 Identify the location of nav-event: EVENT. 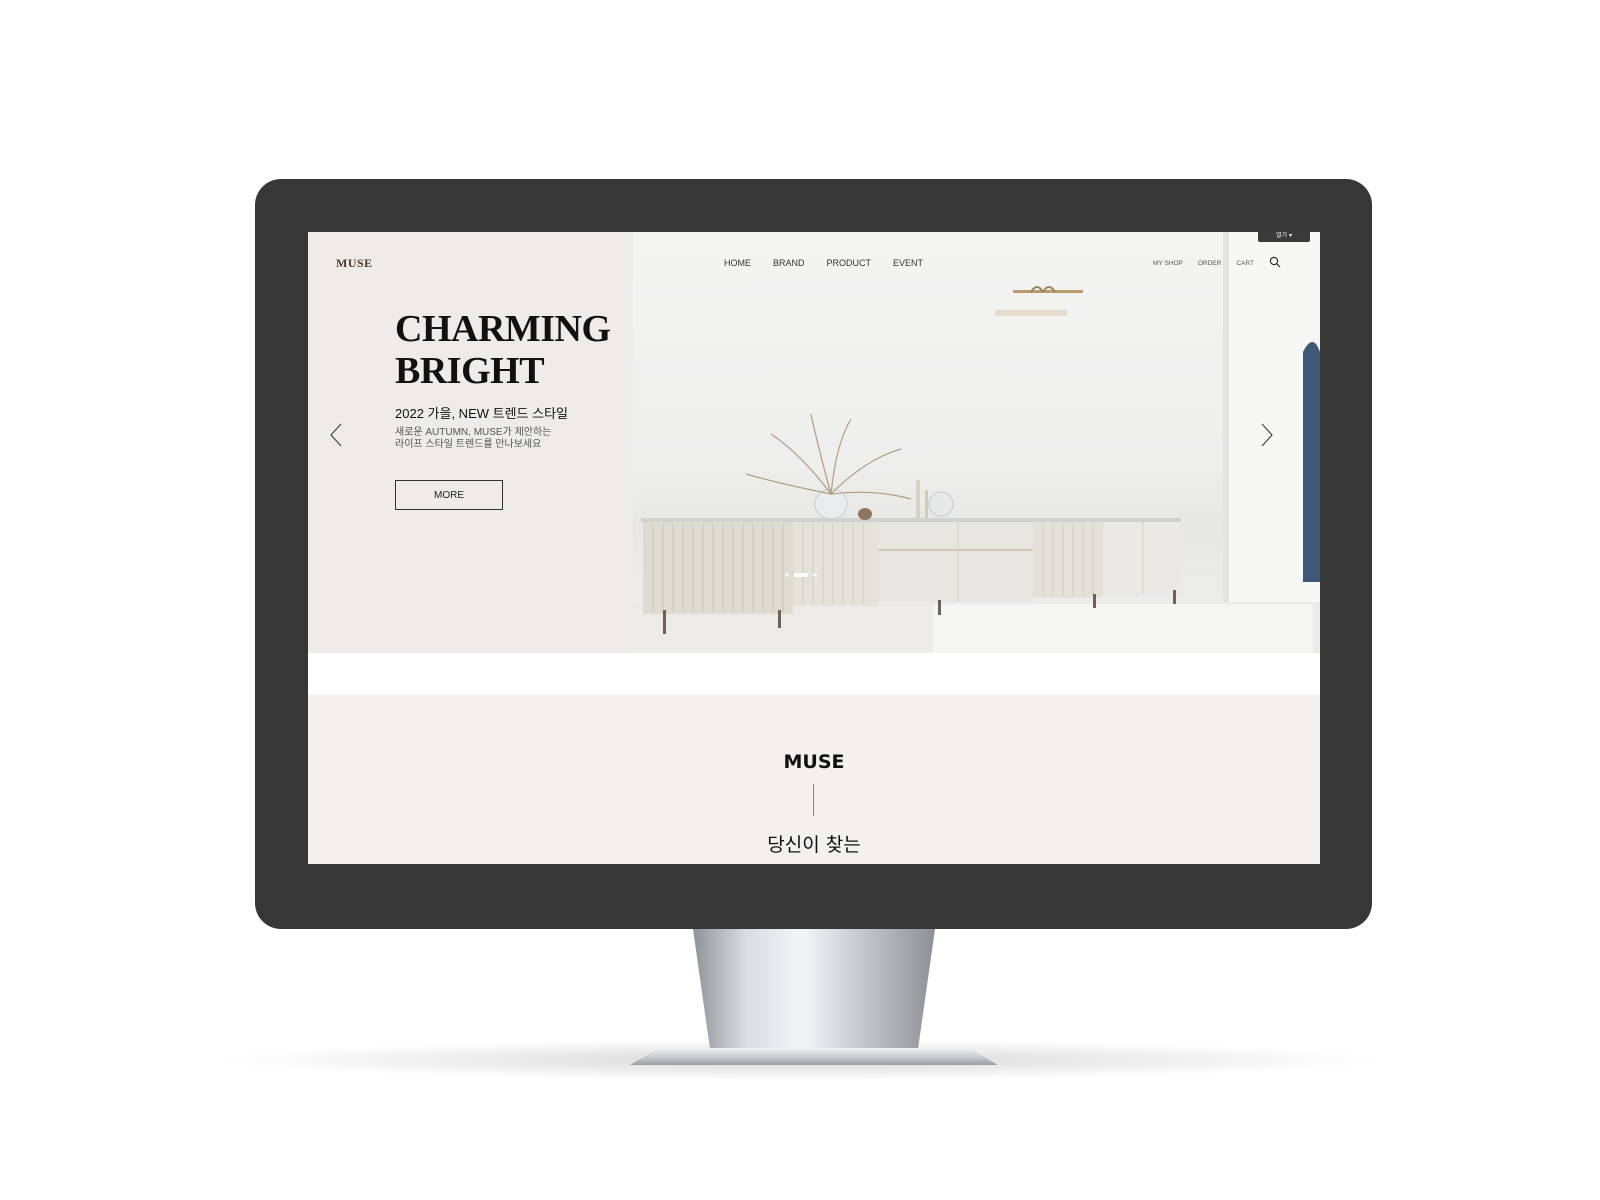
(908, 263).